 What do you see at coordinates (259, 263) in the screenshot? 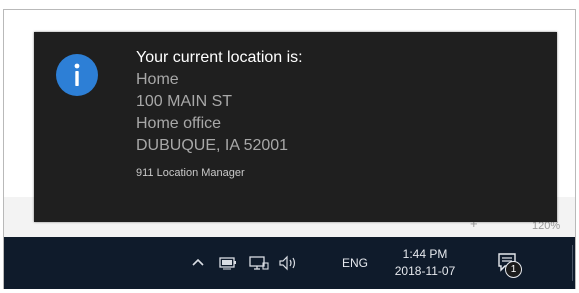
I see `network-icon` at bounding box center [259, 263].